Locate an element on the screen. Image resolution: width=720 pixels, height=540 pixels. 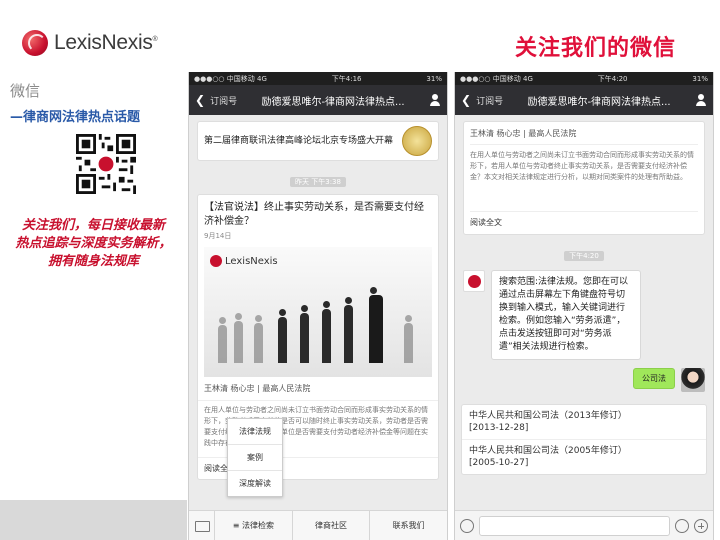
list-item: 中华人民共和国公司法（2013年修订） [2013-12-28] is located at coordinates (584, 422).